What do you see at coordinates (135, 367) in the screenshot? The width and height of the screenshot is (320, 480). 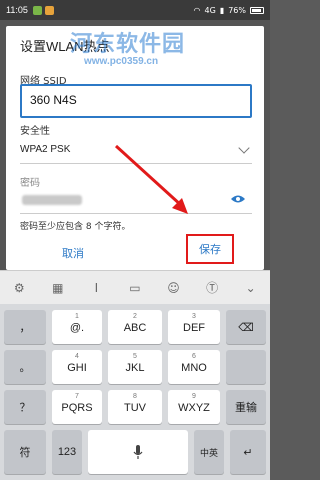 I see `key-5: 5 JKL` at bounding box center [135, 367].